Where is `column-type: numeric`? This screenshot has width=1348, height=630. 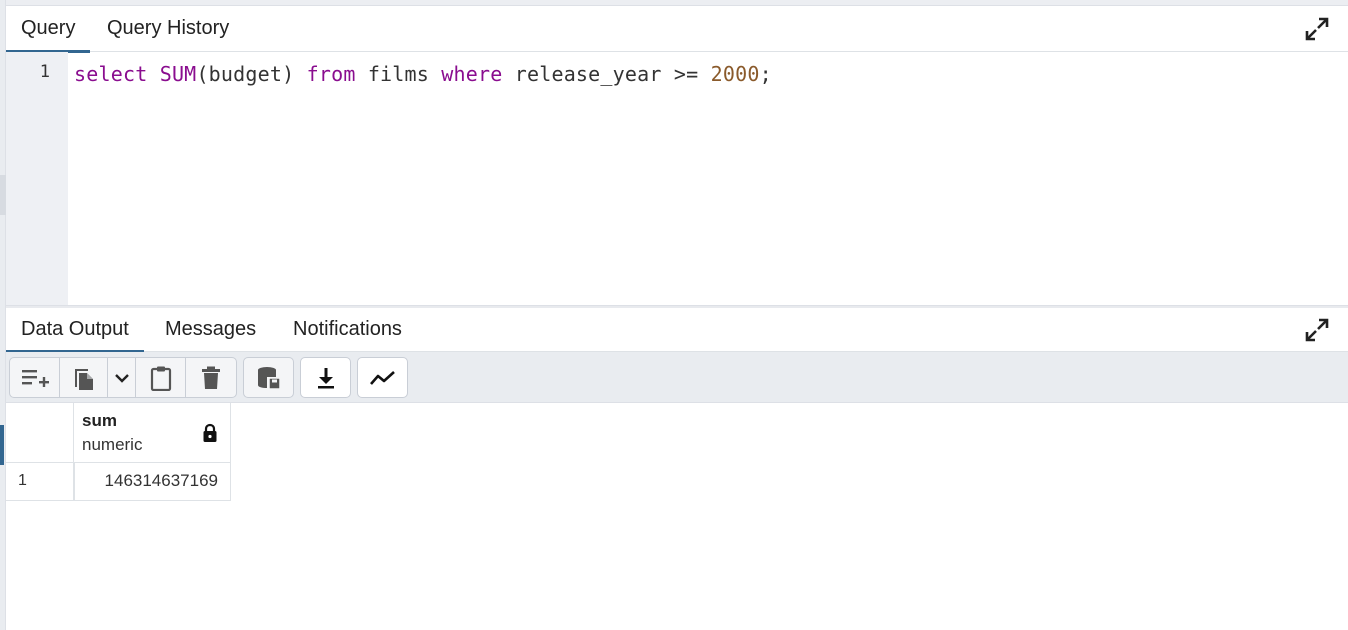
column-type: numeric is located at coordinates (112, 444).